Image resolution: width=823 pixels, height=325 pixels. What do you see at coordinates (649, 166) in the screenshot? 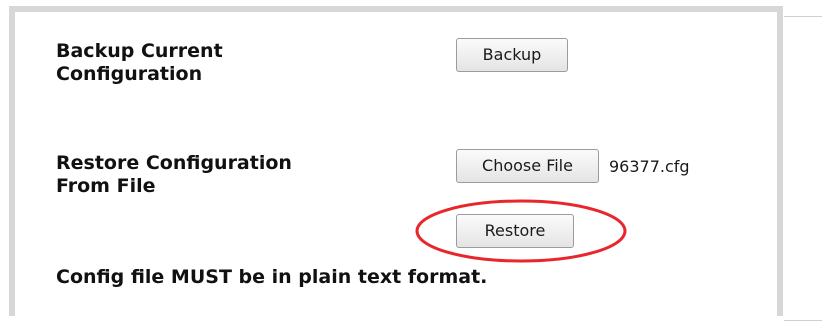
I see `selected-file-name: 96377.cfg` at bounding box center [649, 166].